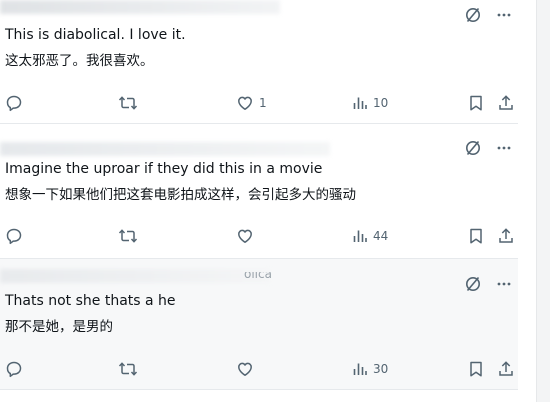  I want to click on partially-visible-header-text: olica, so click(258, 276).